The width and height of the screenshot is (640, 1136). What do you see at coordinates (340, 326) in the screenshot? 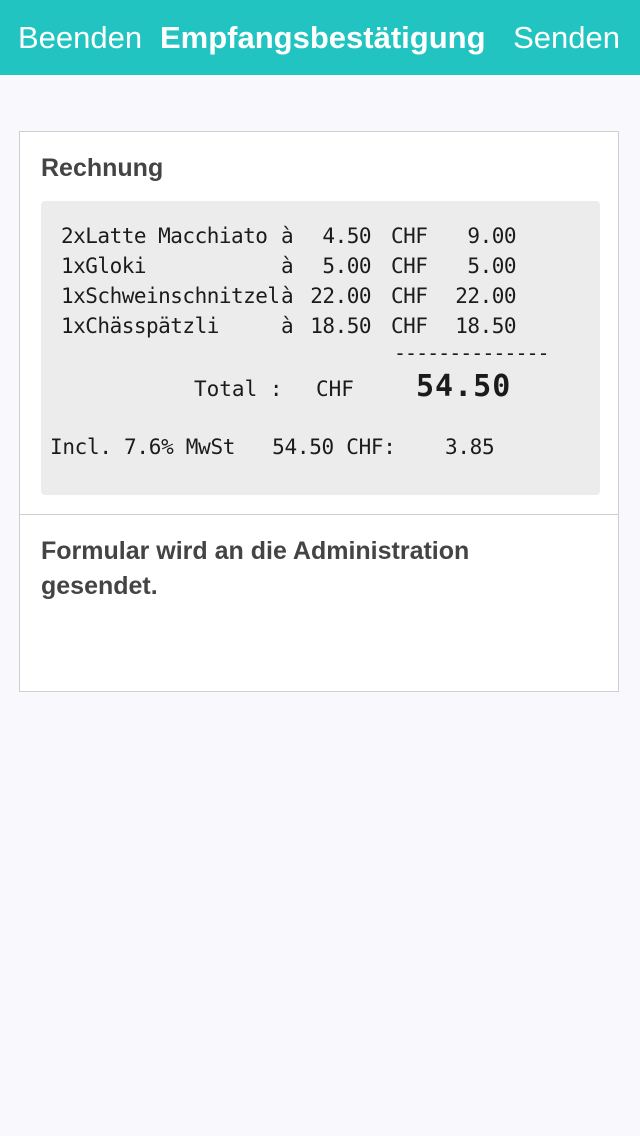
I see `receipt-item-price: 18.50` at bounding box center [340, 326].